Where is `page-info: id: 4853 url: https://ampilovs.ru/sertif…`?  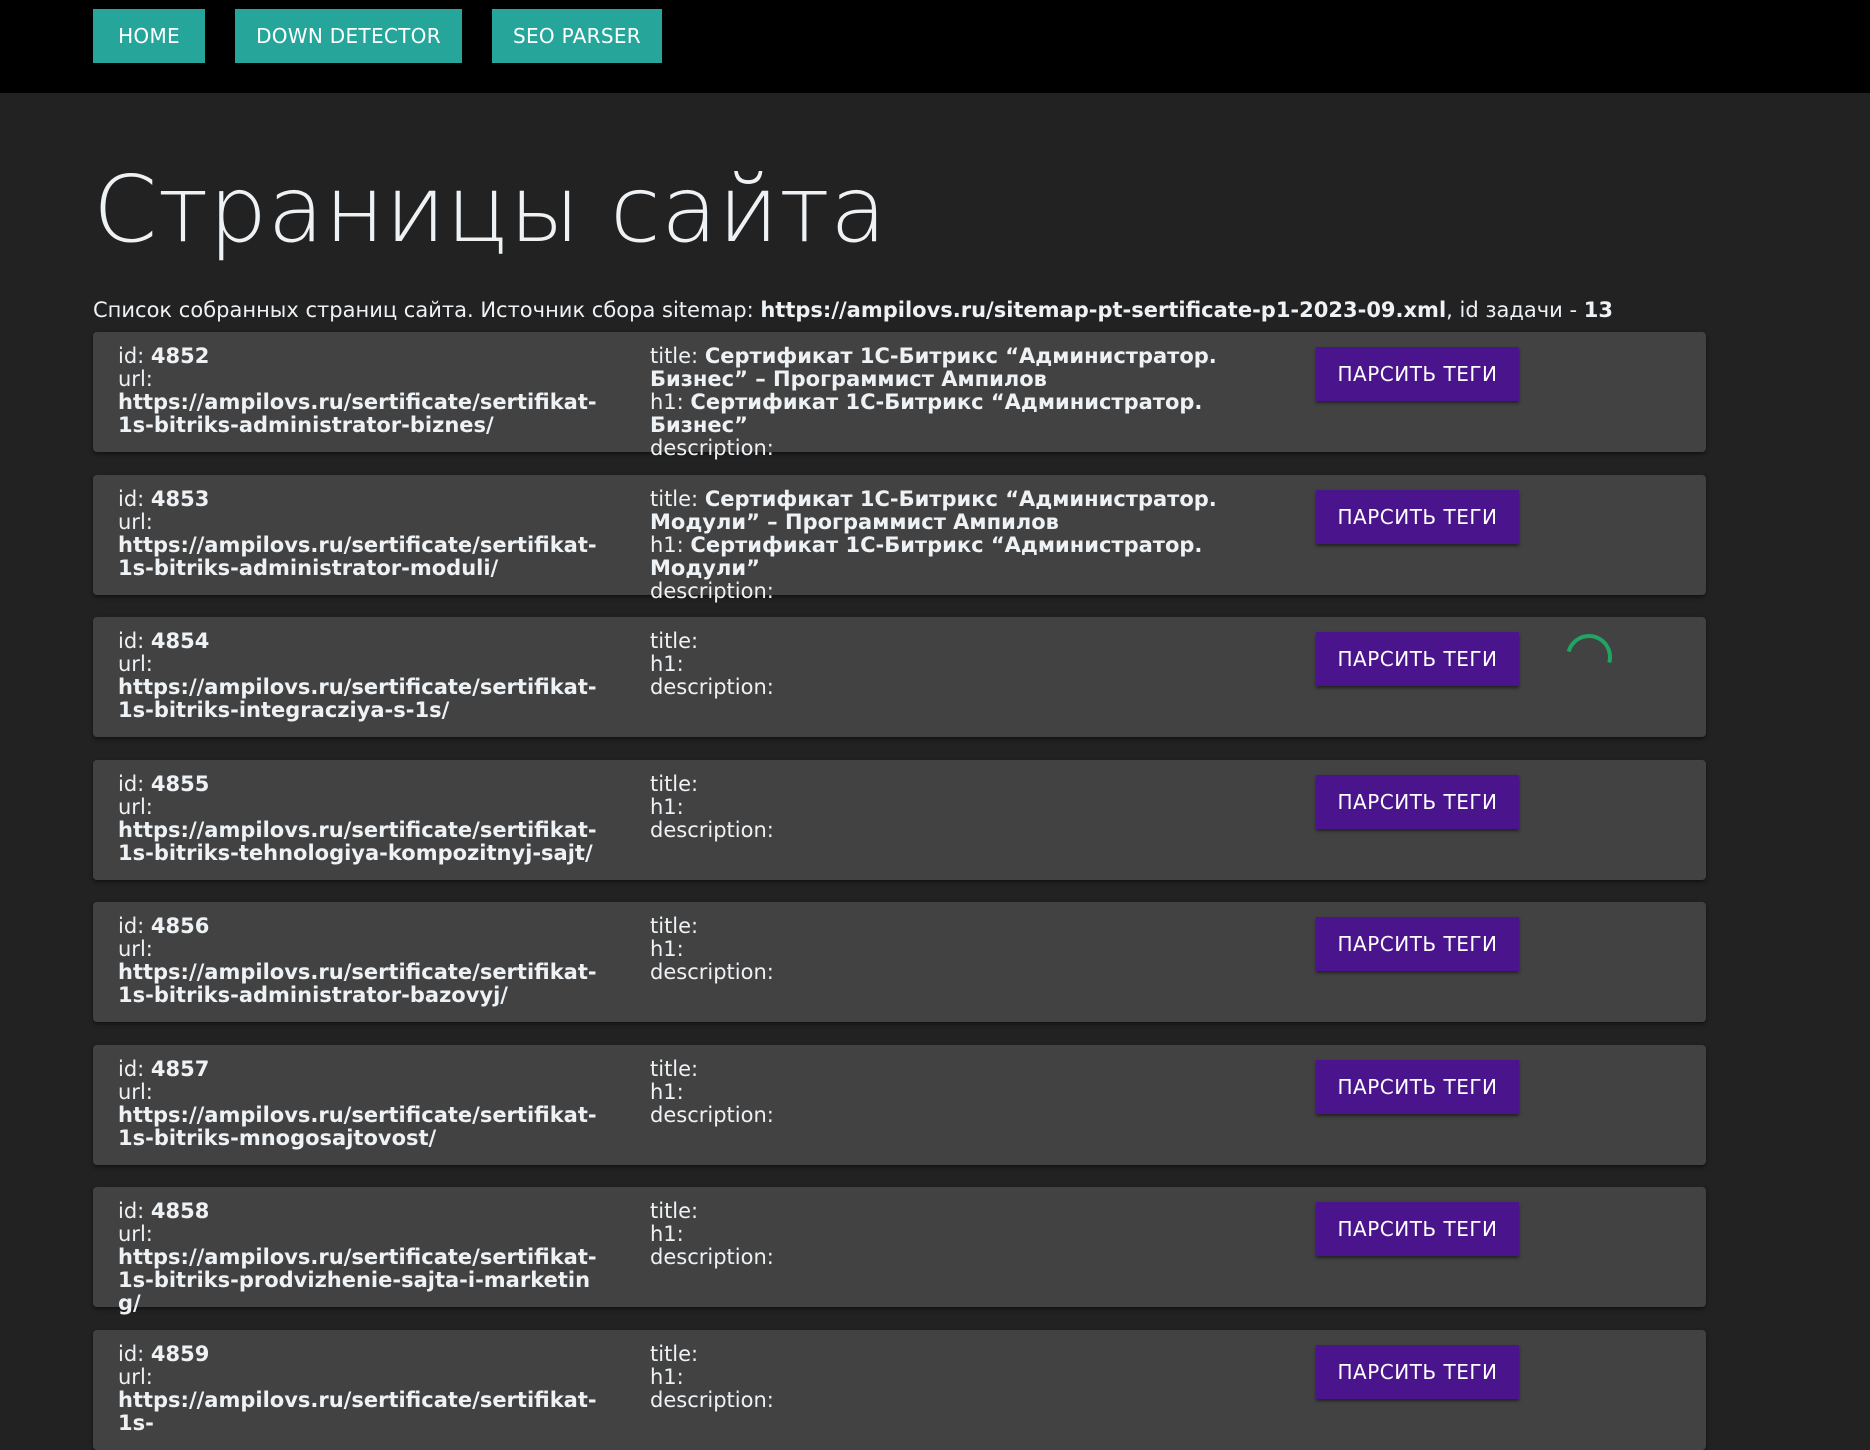 page-info: id: 4853 url: https://ampilovs.ru/sertif… is located at coordinates (363, 534).